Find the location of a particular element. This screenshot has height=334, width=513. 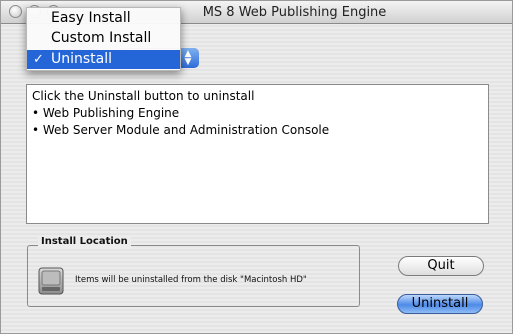

window-title-text: MS 8 Web Publishing Engine is located at coordinates (294, 12).